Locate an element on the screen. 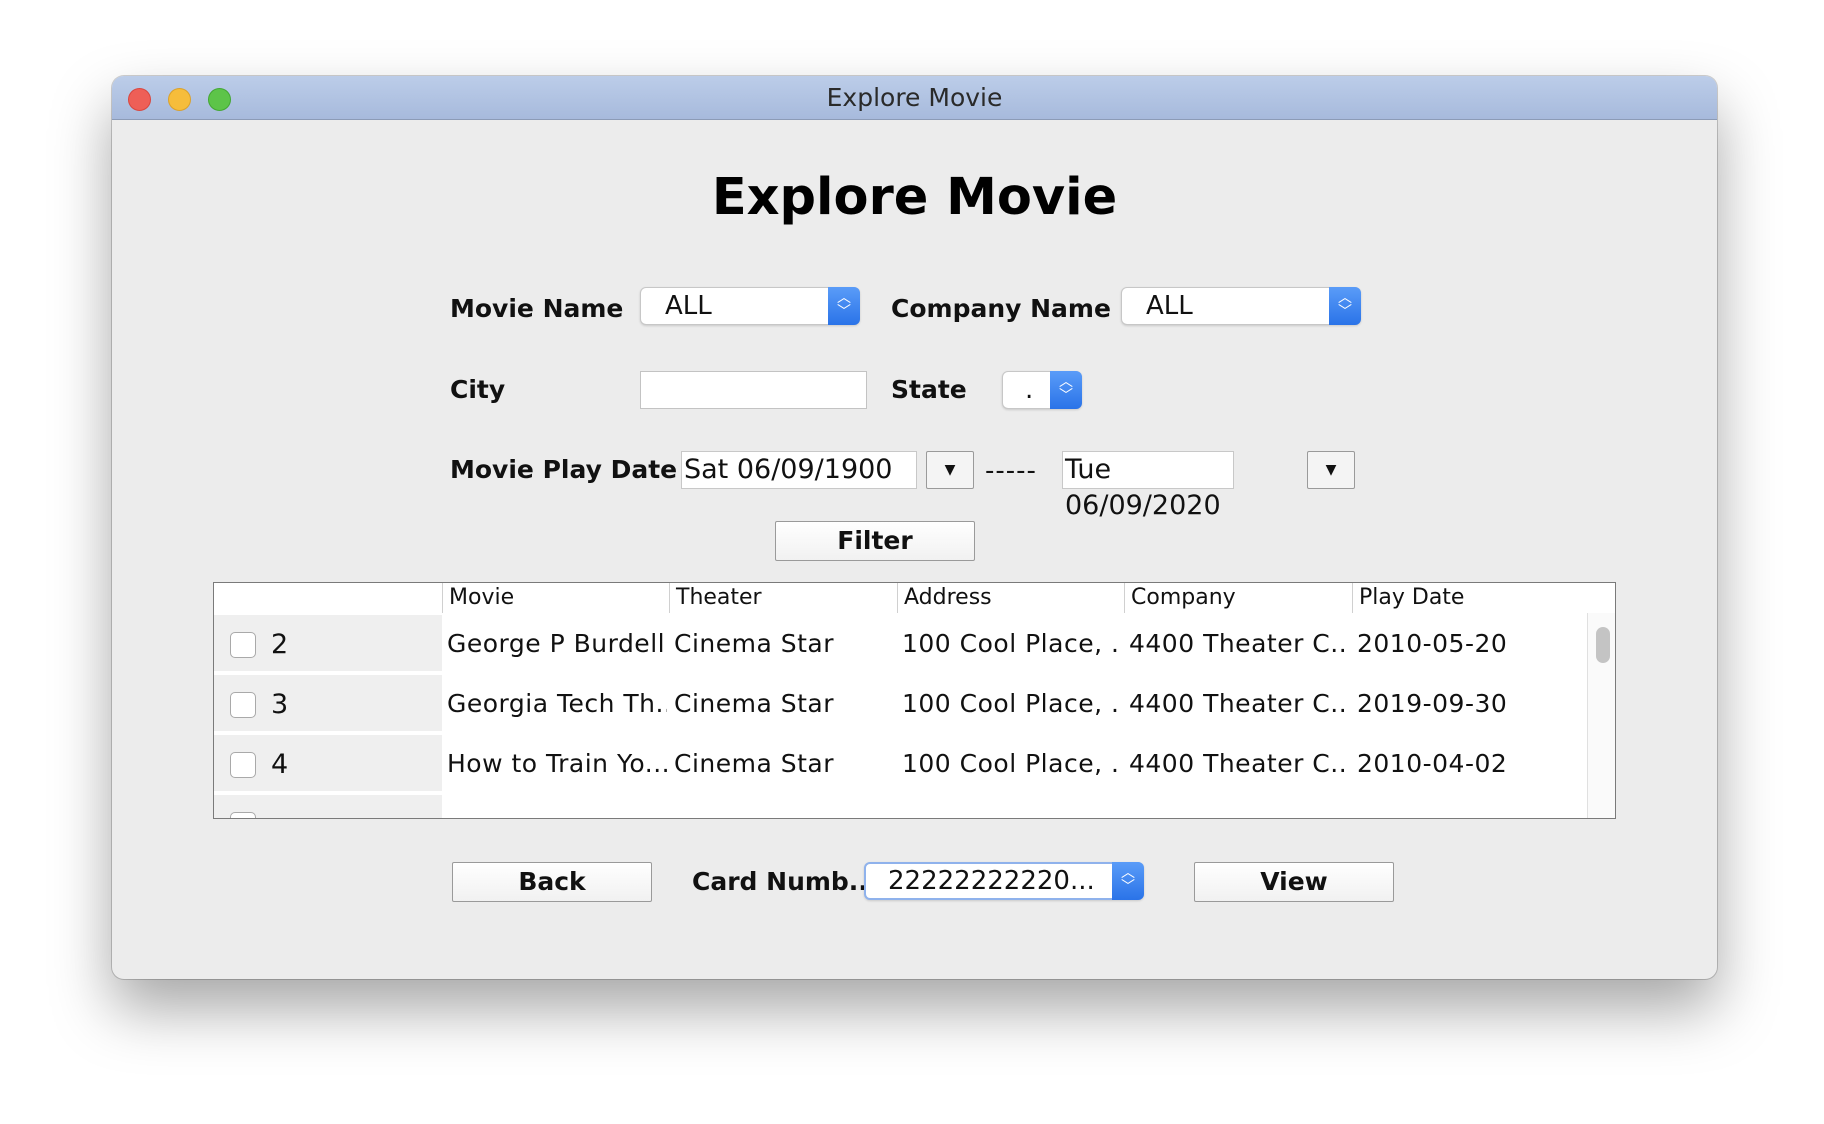  date-from-input: Sat 06/09/1900 is located at coordinates (799, 470).